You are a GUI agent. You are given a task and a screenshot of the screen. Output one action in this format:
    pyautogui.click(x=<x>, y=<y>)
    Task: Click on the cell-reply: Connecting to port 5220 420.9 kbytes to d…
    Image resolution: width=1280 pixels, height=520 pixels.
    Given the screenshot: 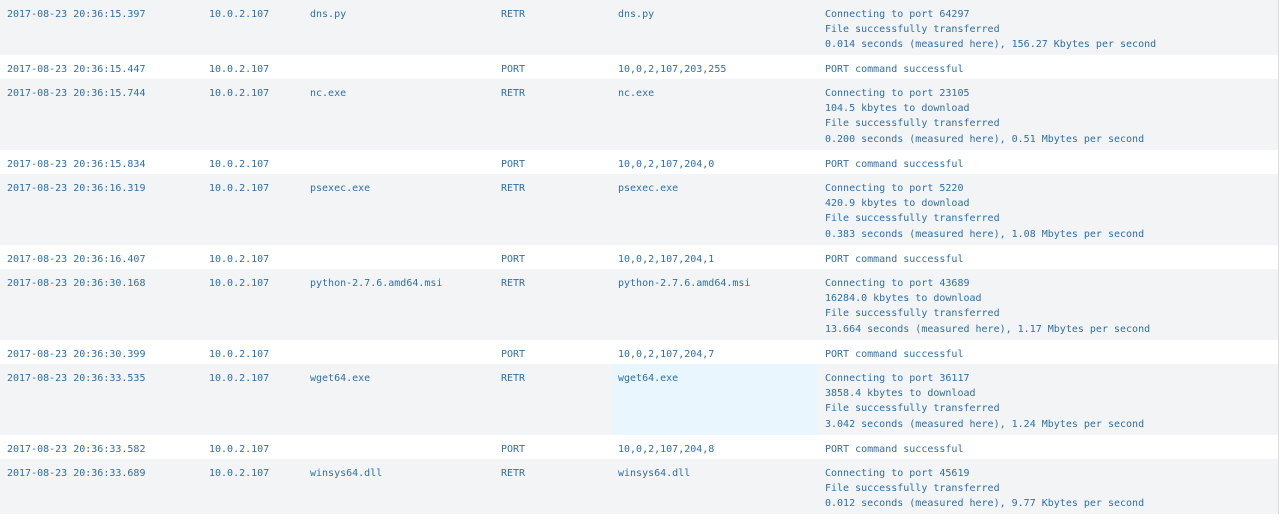 What is the action you would take?
    pyautogui.click(x=1048, y=209)
    